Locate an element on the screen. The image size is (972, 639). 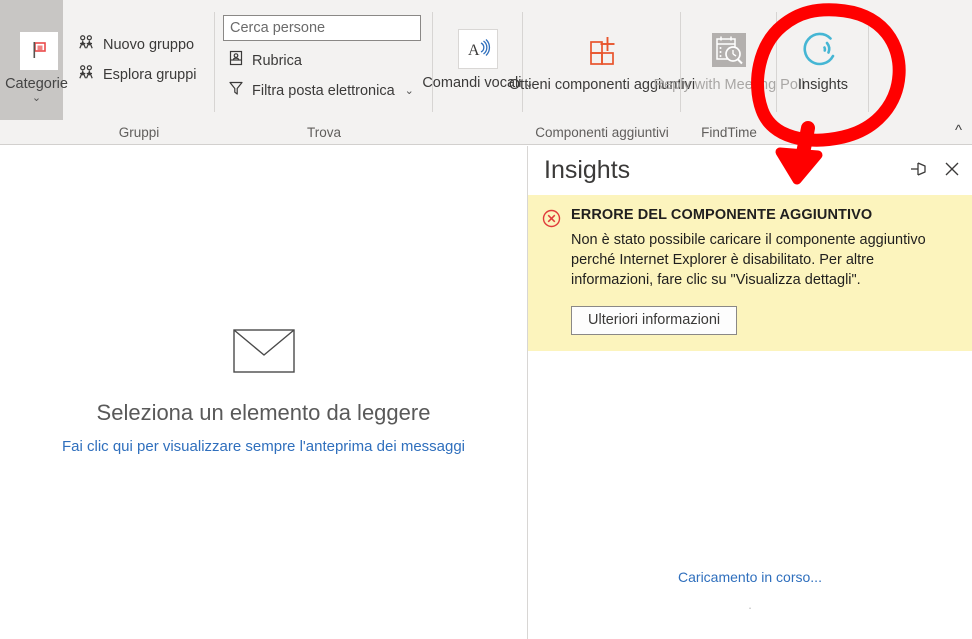
pin-icon is located at coordinates (918, 169).